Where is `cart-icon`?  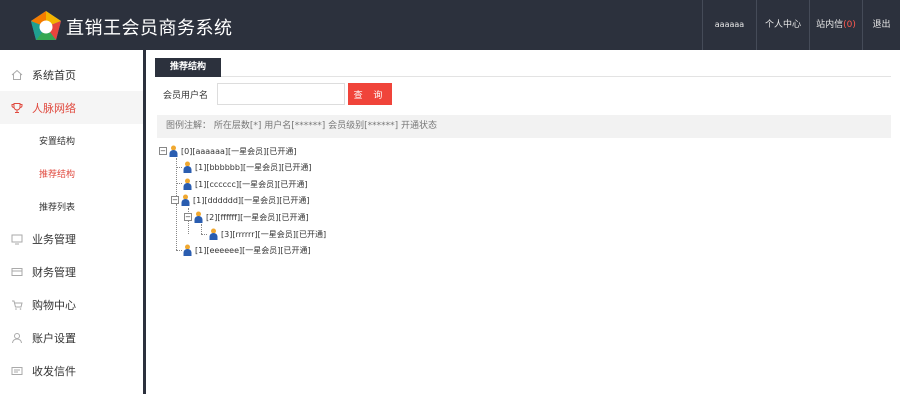
cart-icon is located at coordinates (17, 305).